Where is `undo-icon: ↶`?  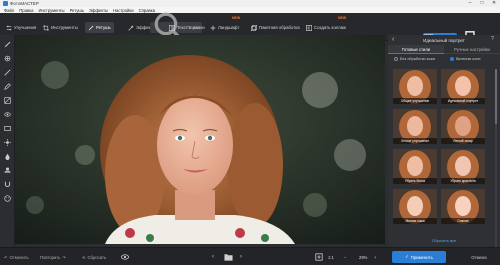
undo-icon: ↶ is located at coordinates (6, 257).